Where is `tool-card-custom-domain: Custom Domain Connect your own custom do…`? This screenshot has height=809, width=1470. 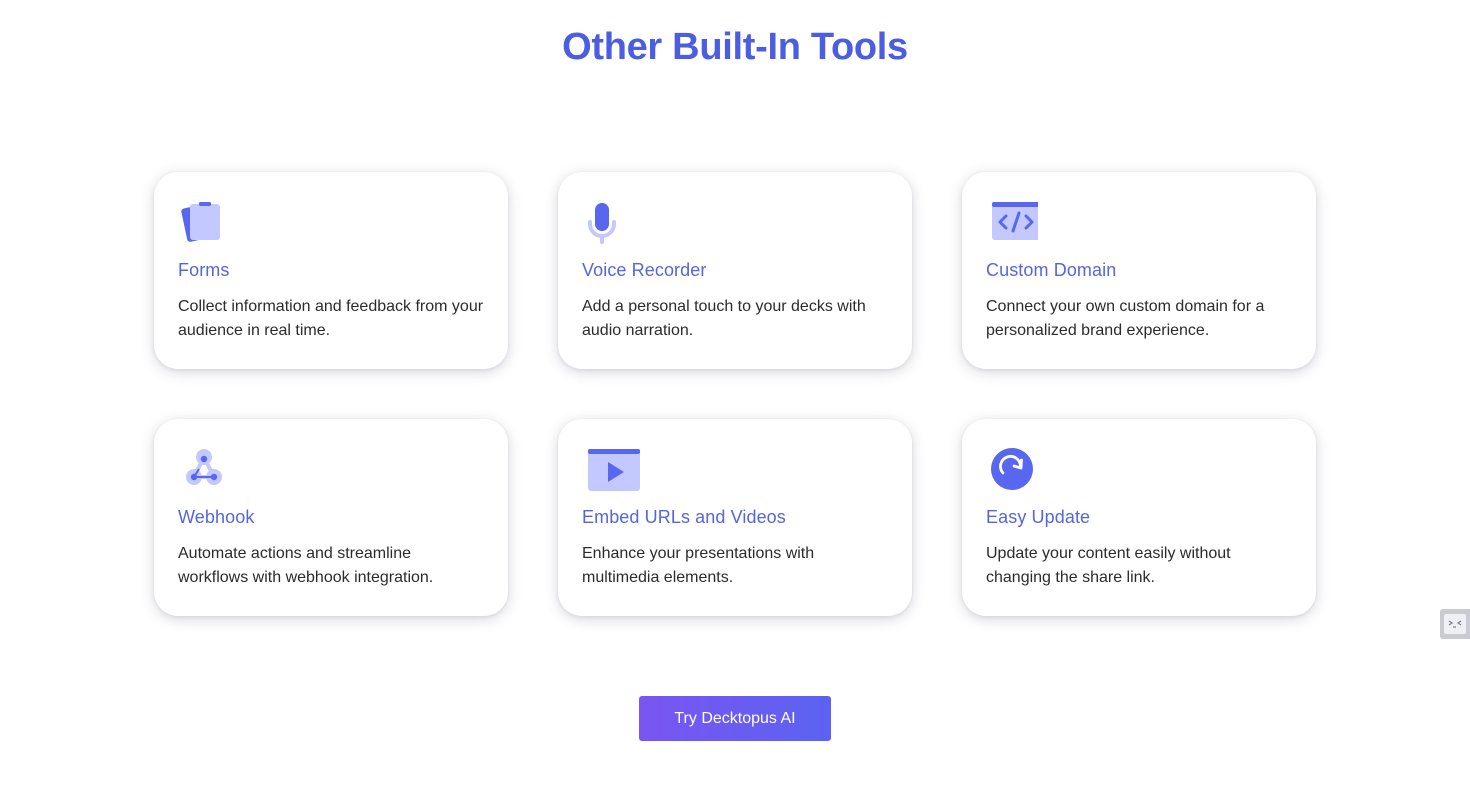 tool-card-custom-domain: Custom Domain Connect your own custom do… is located at coordinates (1139, 270).